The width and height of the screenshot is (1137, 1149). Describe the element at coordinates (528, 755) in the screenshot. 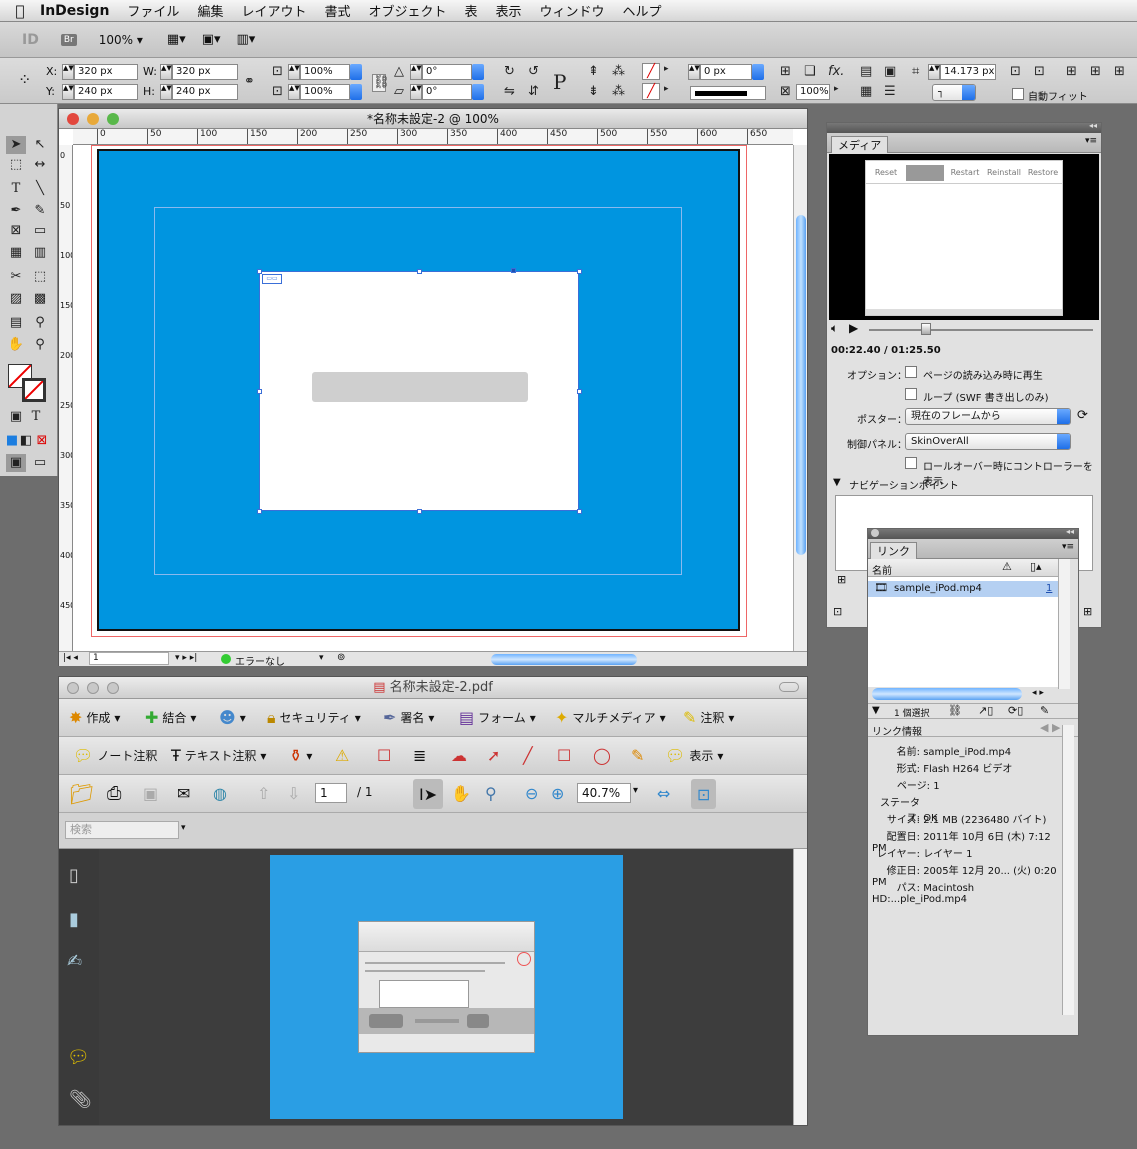

I see `line-button: ╱` at that location.